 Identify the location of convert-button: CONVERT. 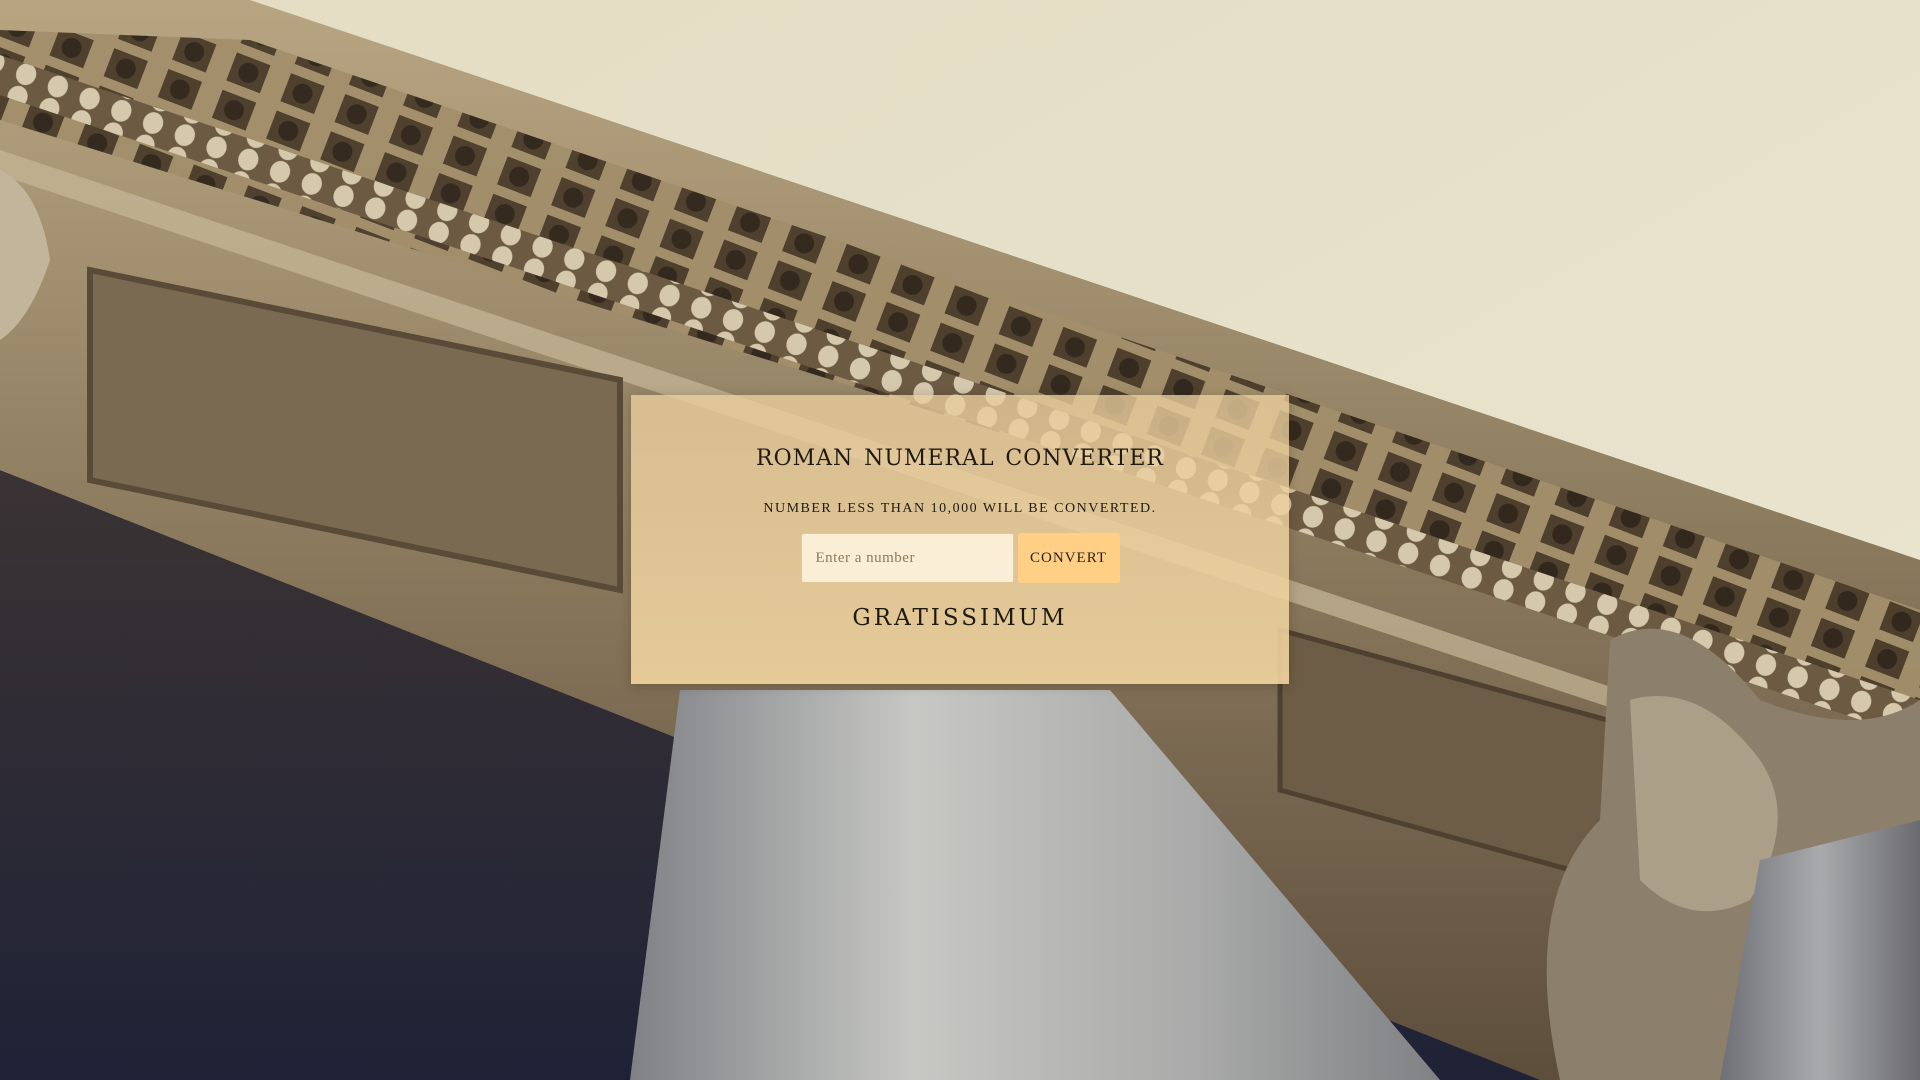
(1068, 558).